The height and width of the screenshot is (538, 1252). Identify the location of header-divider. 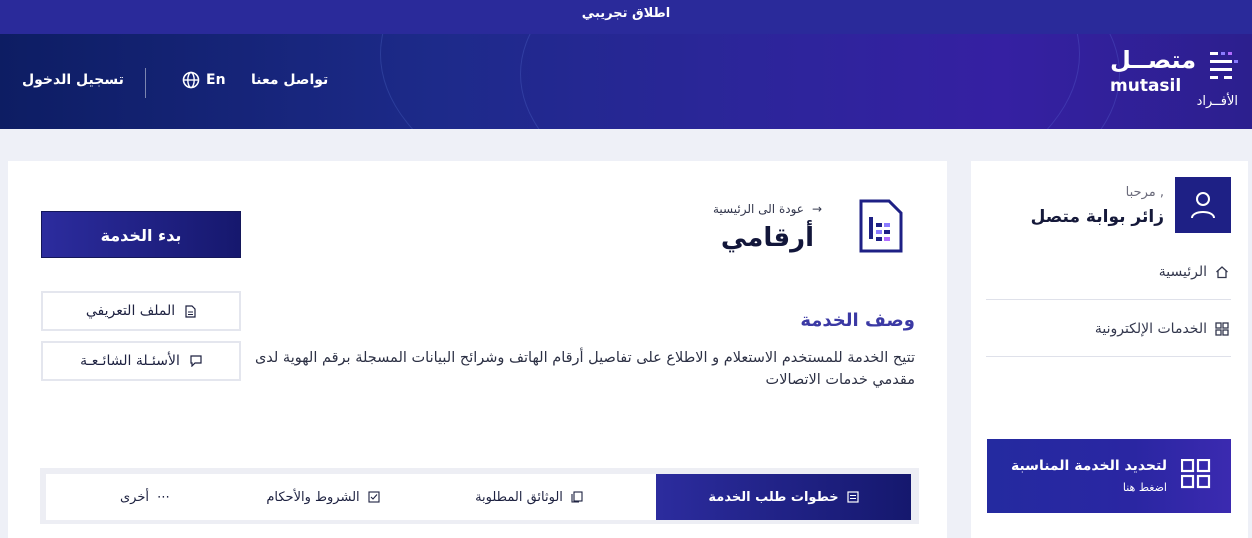
(145, 83).